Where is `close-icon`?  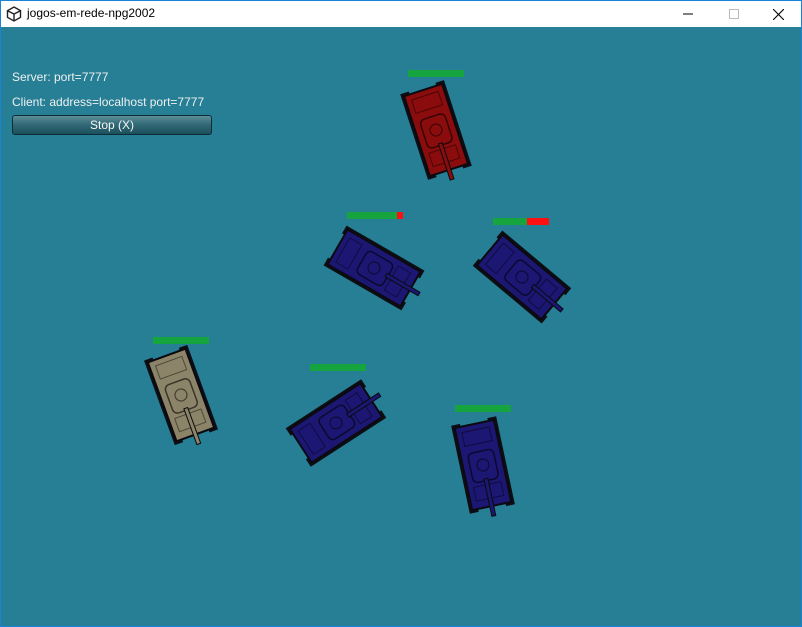
close-icon is located at coordinates (778, 14).